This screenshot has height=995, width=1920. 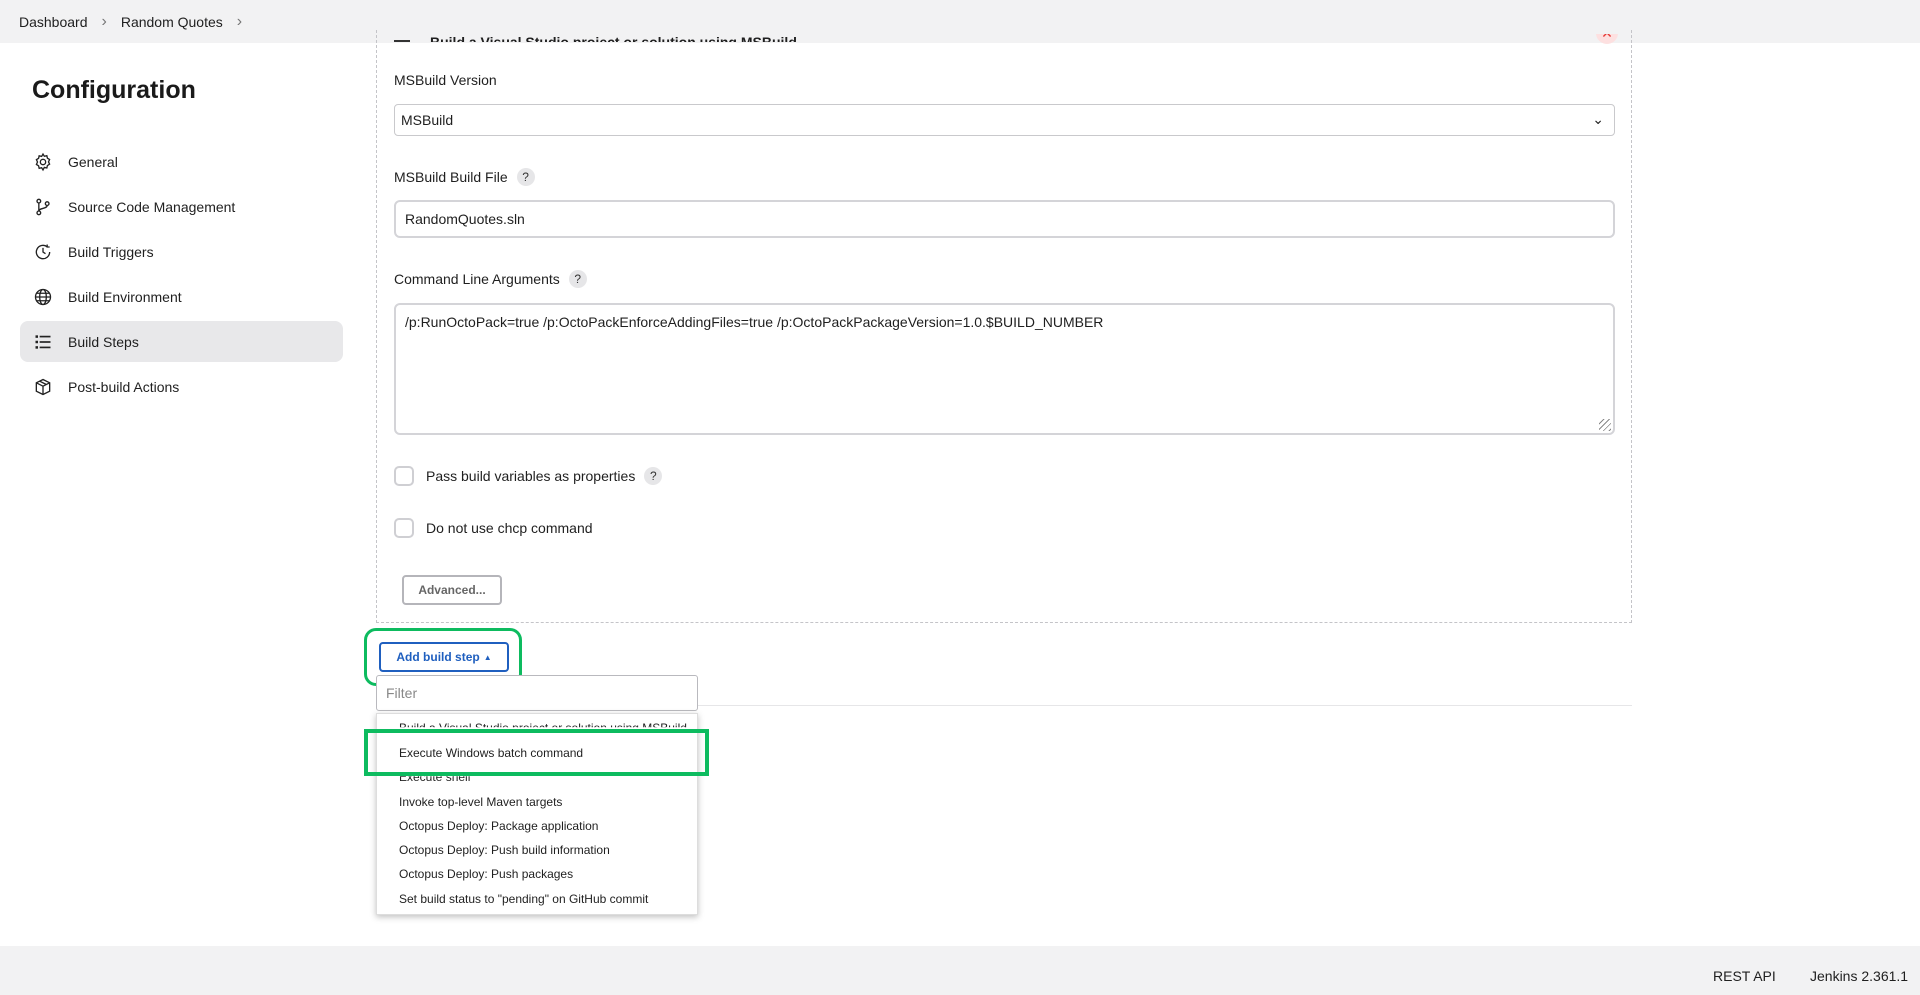 I want to click on sidebar-item-source-code-management: Source Code Management, so click(x=181, y=206).